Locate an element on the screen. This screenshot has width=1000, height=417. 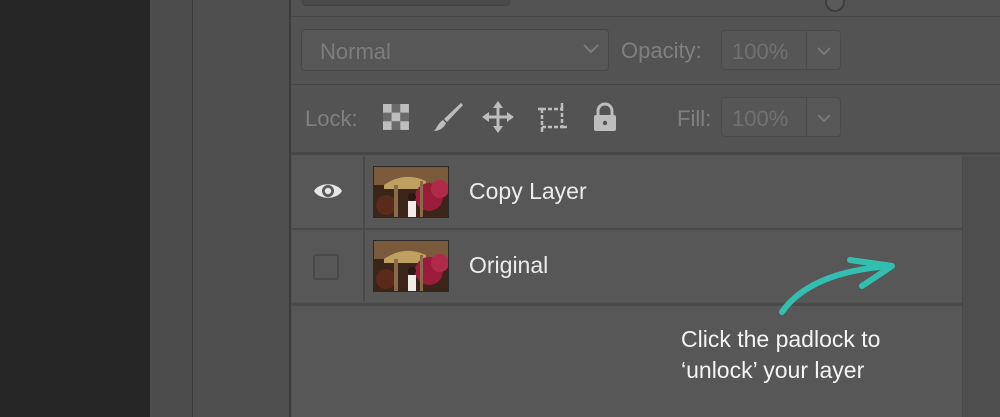
panel-gutter is located at coordinates (242, 208).